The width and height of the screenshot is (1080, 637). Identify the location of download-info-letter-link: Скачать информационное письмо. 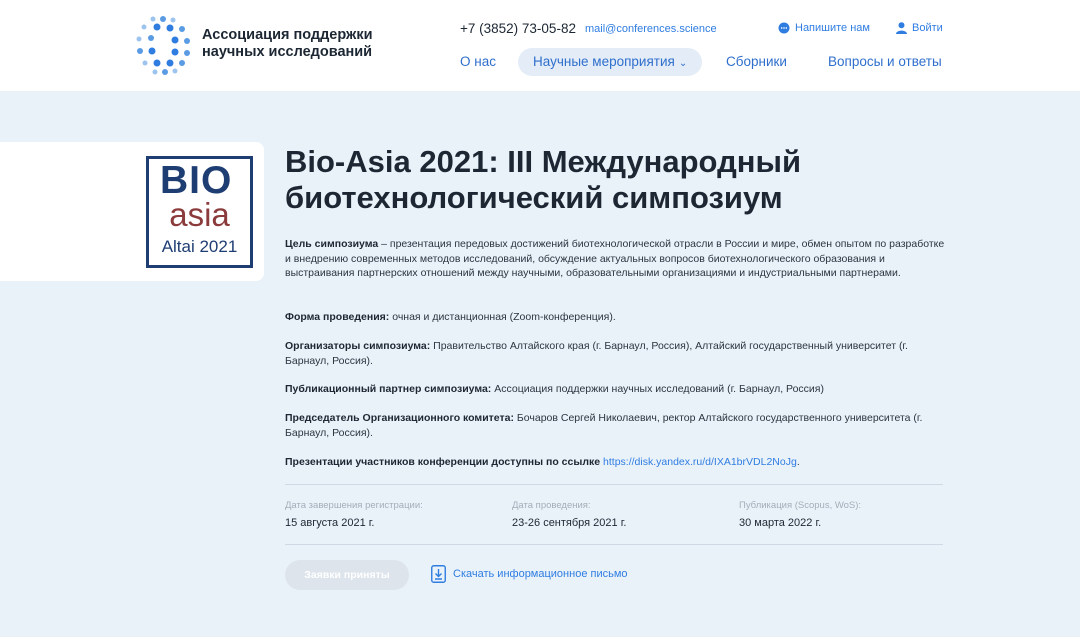
(529, 574).